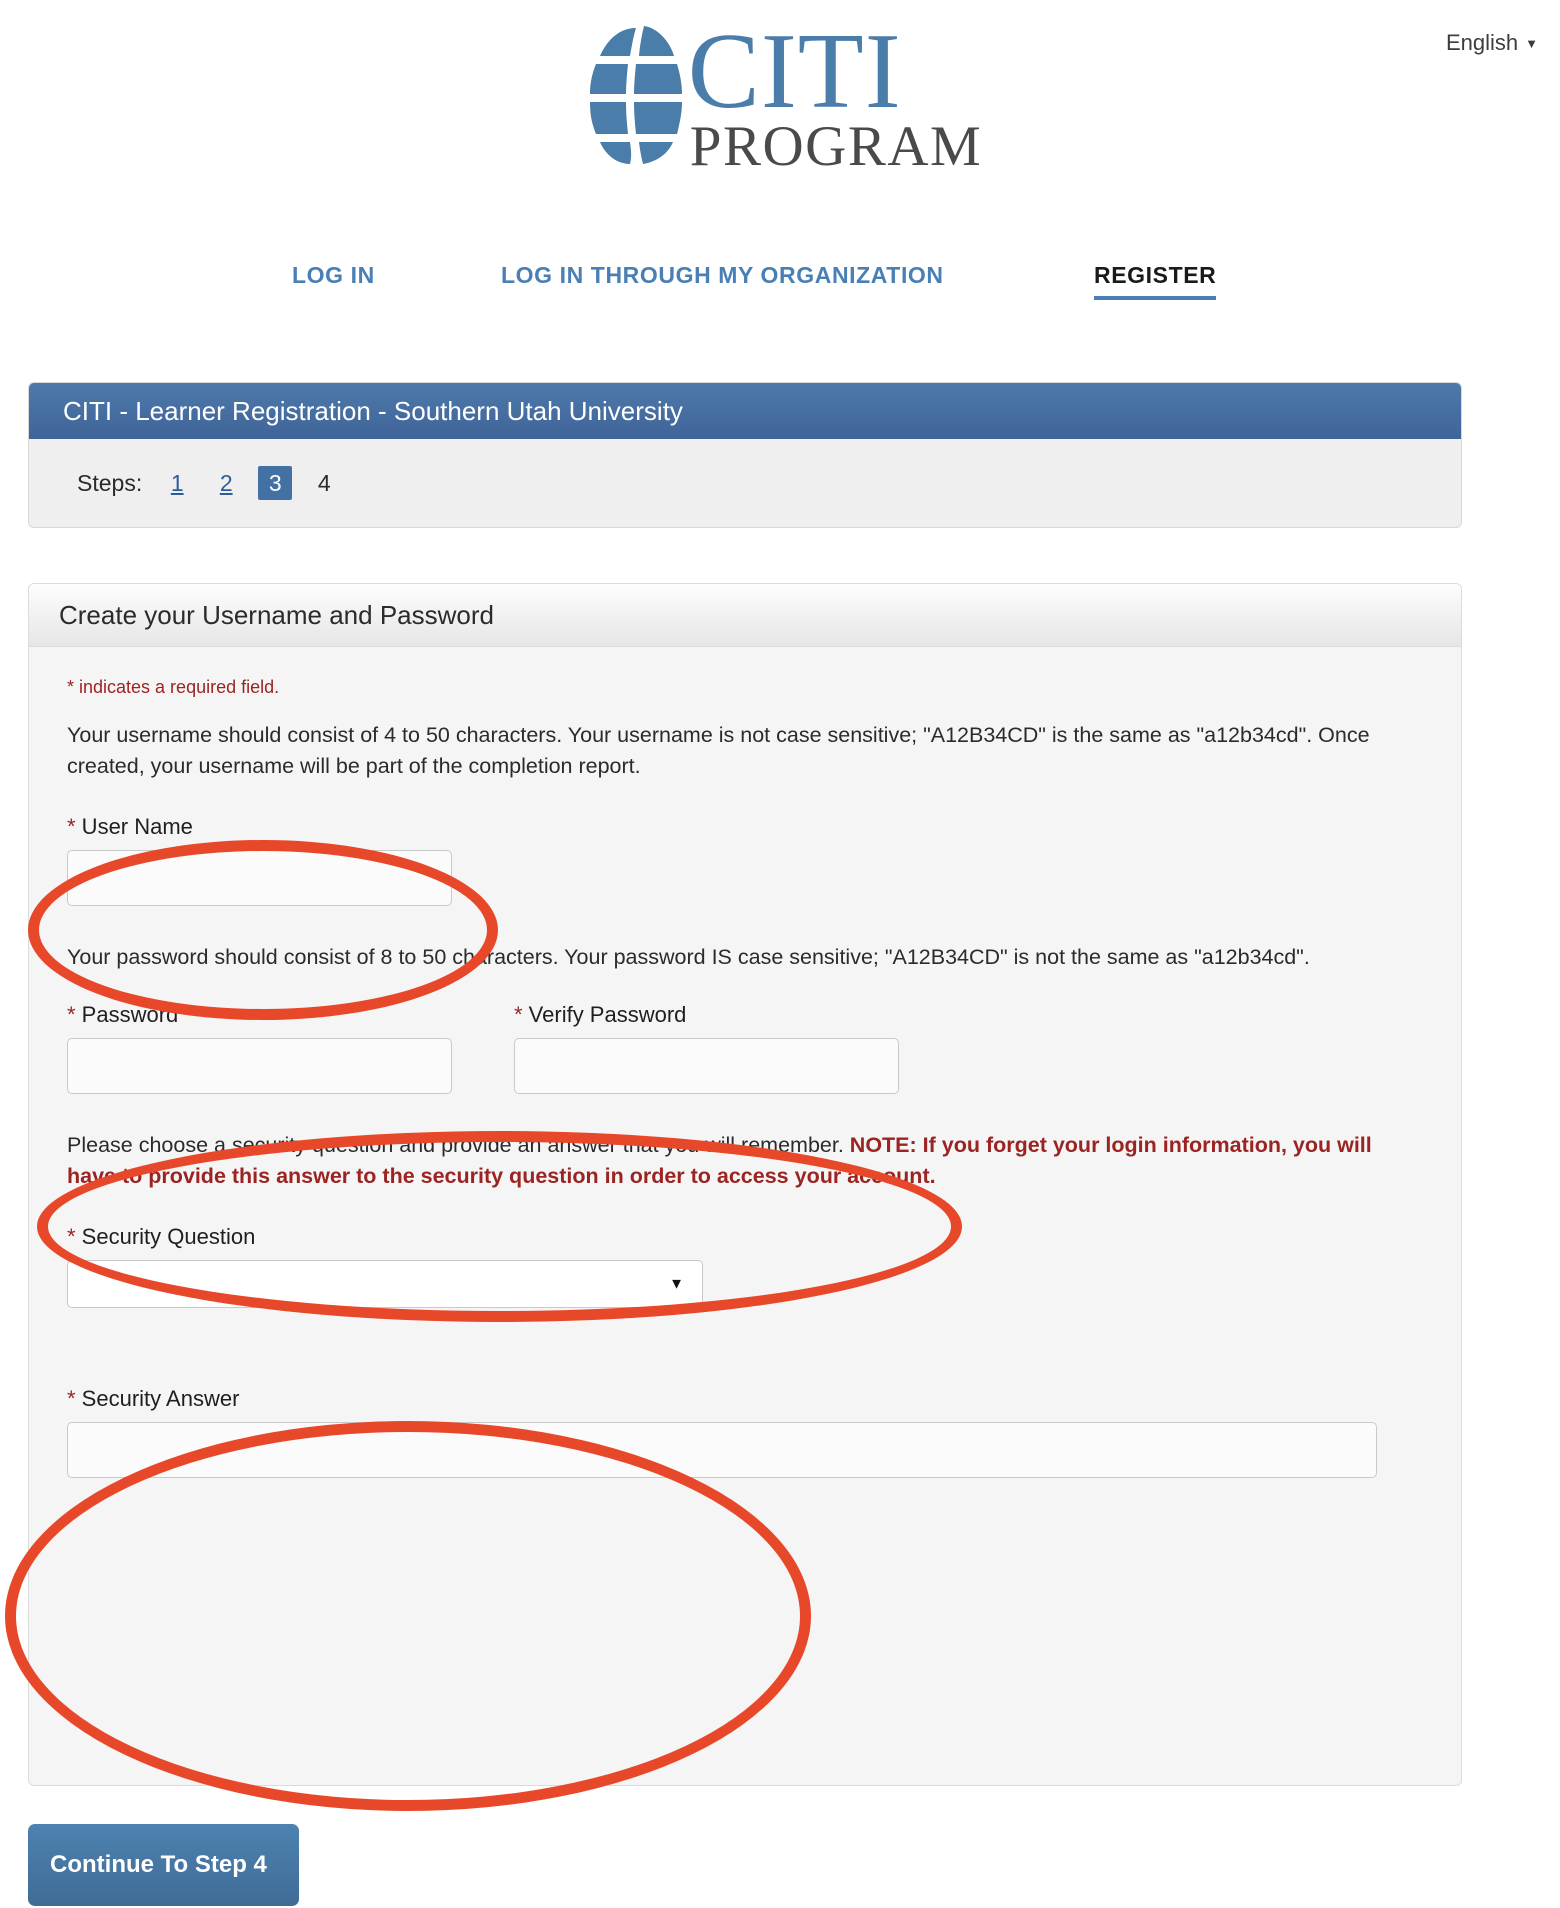  What do you see at coordinates (173, 687) in the screenshot?
I see `required-field-note: * indicates a required field.` at bounding box center [173, 687].